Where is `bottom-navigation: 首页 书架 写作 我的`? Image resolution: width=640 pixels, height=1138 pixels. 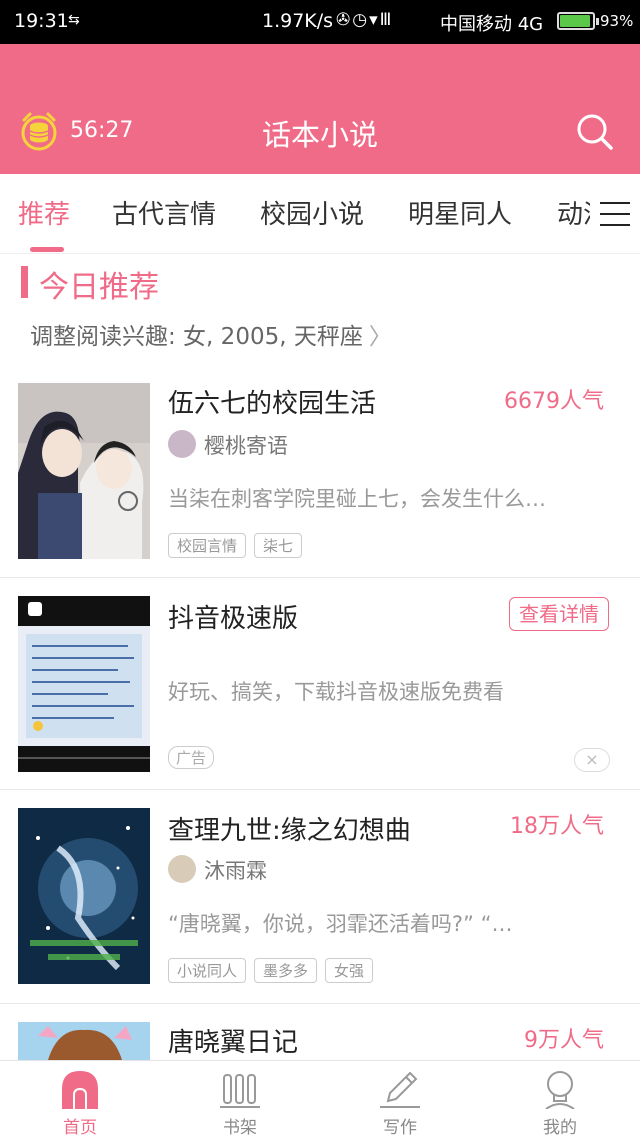 bottom-navigation: 首页 书架 写作 我的 is located at coordinates (320, 1099).